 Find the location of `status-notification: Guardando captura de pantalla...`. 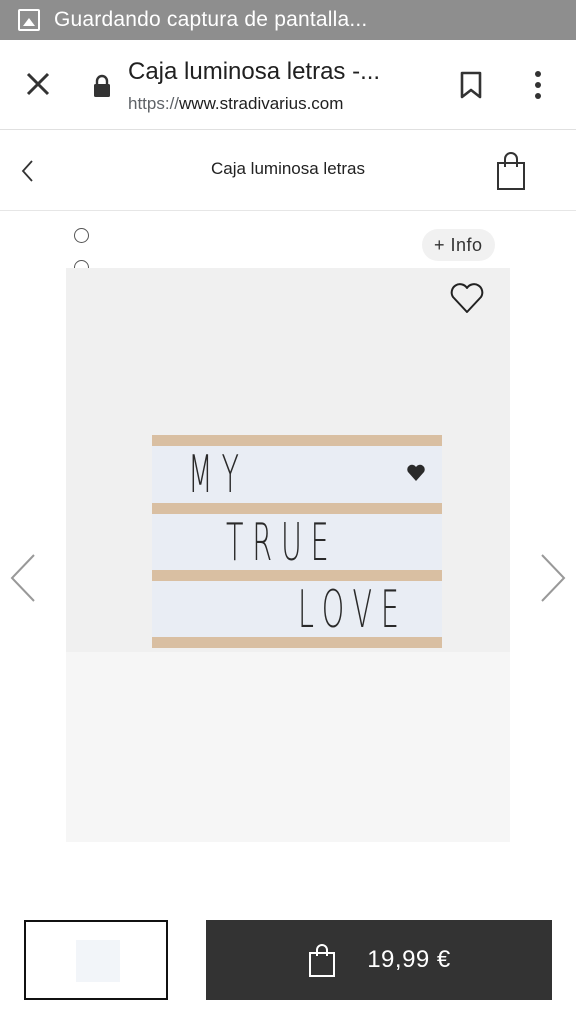

status-notification: Guardando captura de pantalla... is located at coordinates (211, 19).